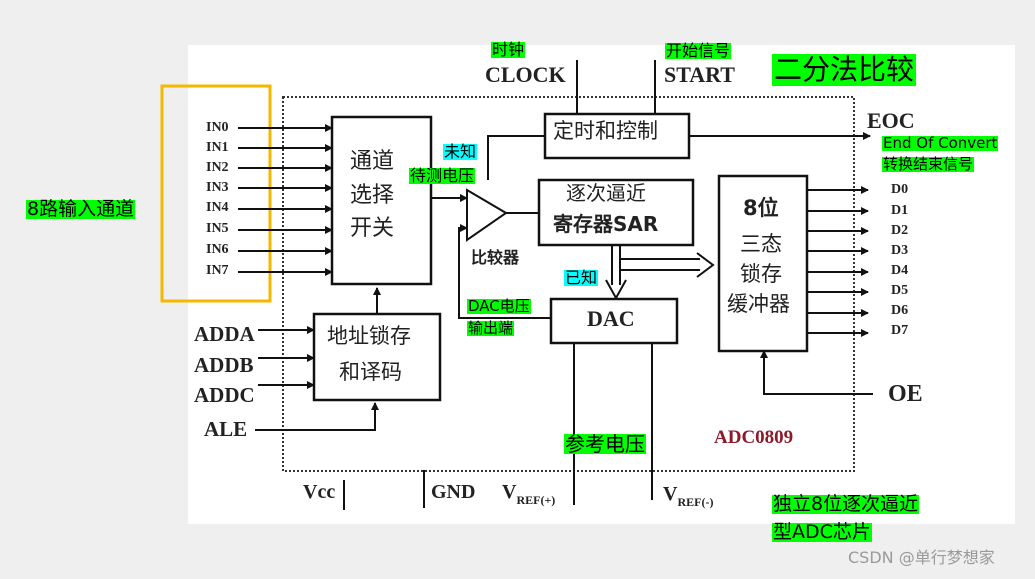 The height and width of the screenshot is (579, 1035). What do you see at coordinates (453, 492) in the screenshot?
I see `gnd-label: GND` at bounding box center [453, 492].